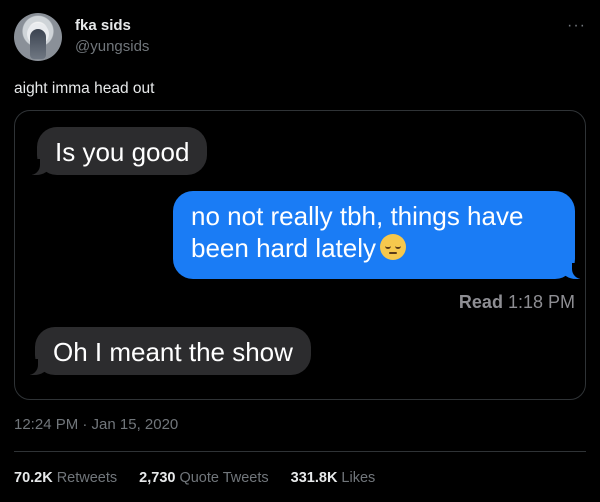  What do you see at coordinates (576, 26) in the screenshot?
I see `more-options-icon: ···` at bounding box center [576, 26].